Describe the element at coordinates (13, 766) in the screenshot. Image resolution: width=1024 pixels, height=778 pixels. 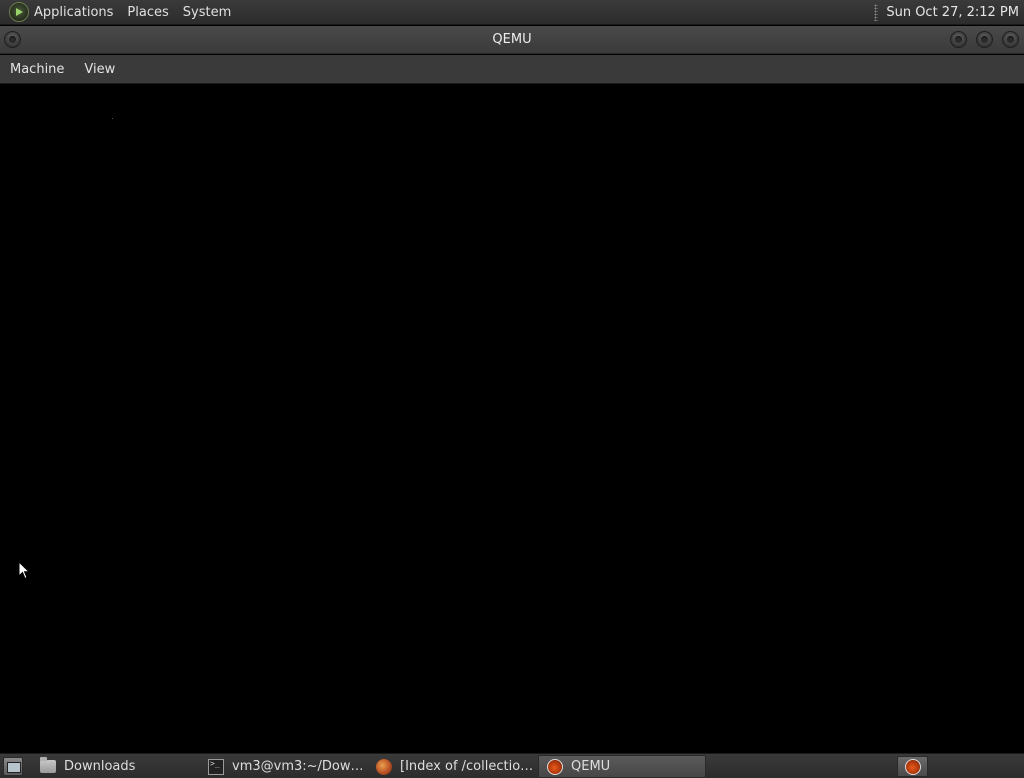
I see `show-desktop-button` at that location.